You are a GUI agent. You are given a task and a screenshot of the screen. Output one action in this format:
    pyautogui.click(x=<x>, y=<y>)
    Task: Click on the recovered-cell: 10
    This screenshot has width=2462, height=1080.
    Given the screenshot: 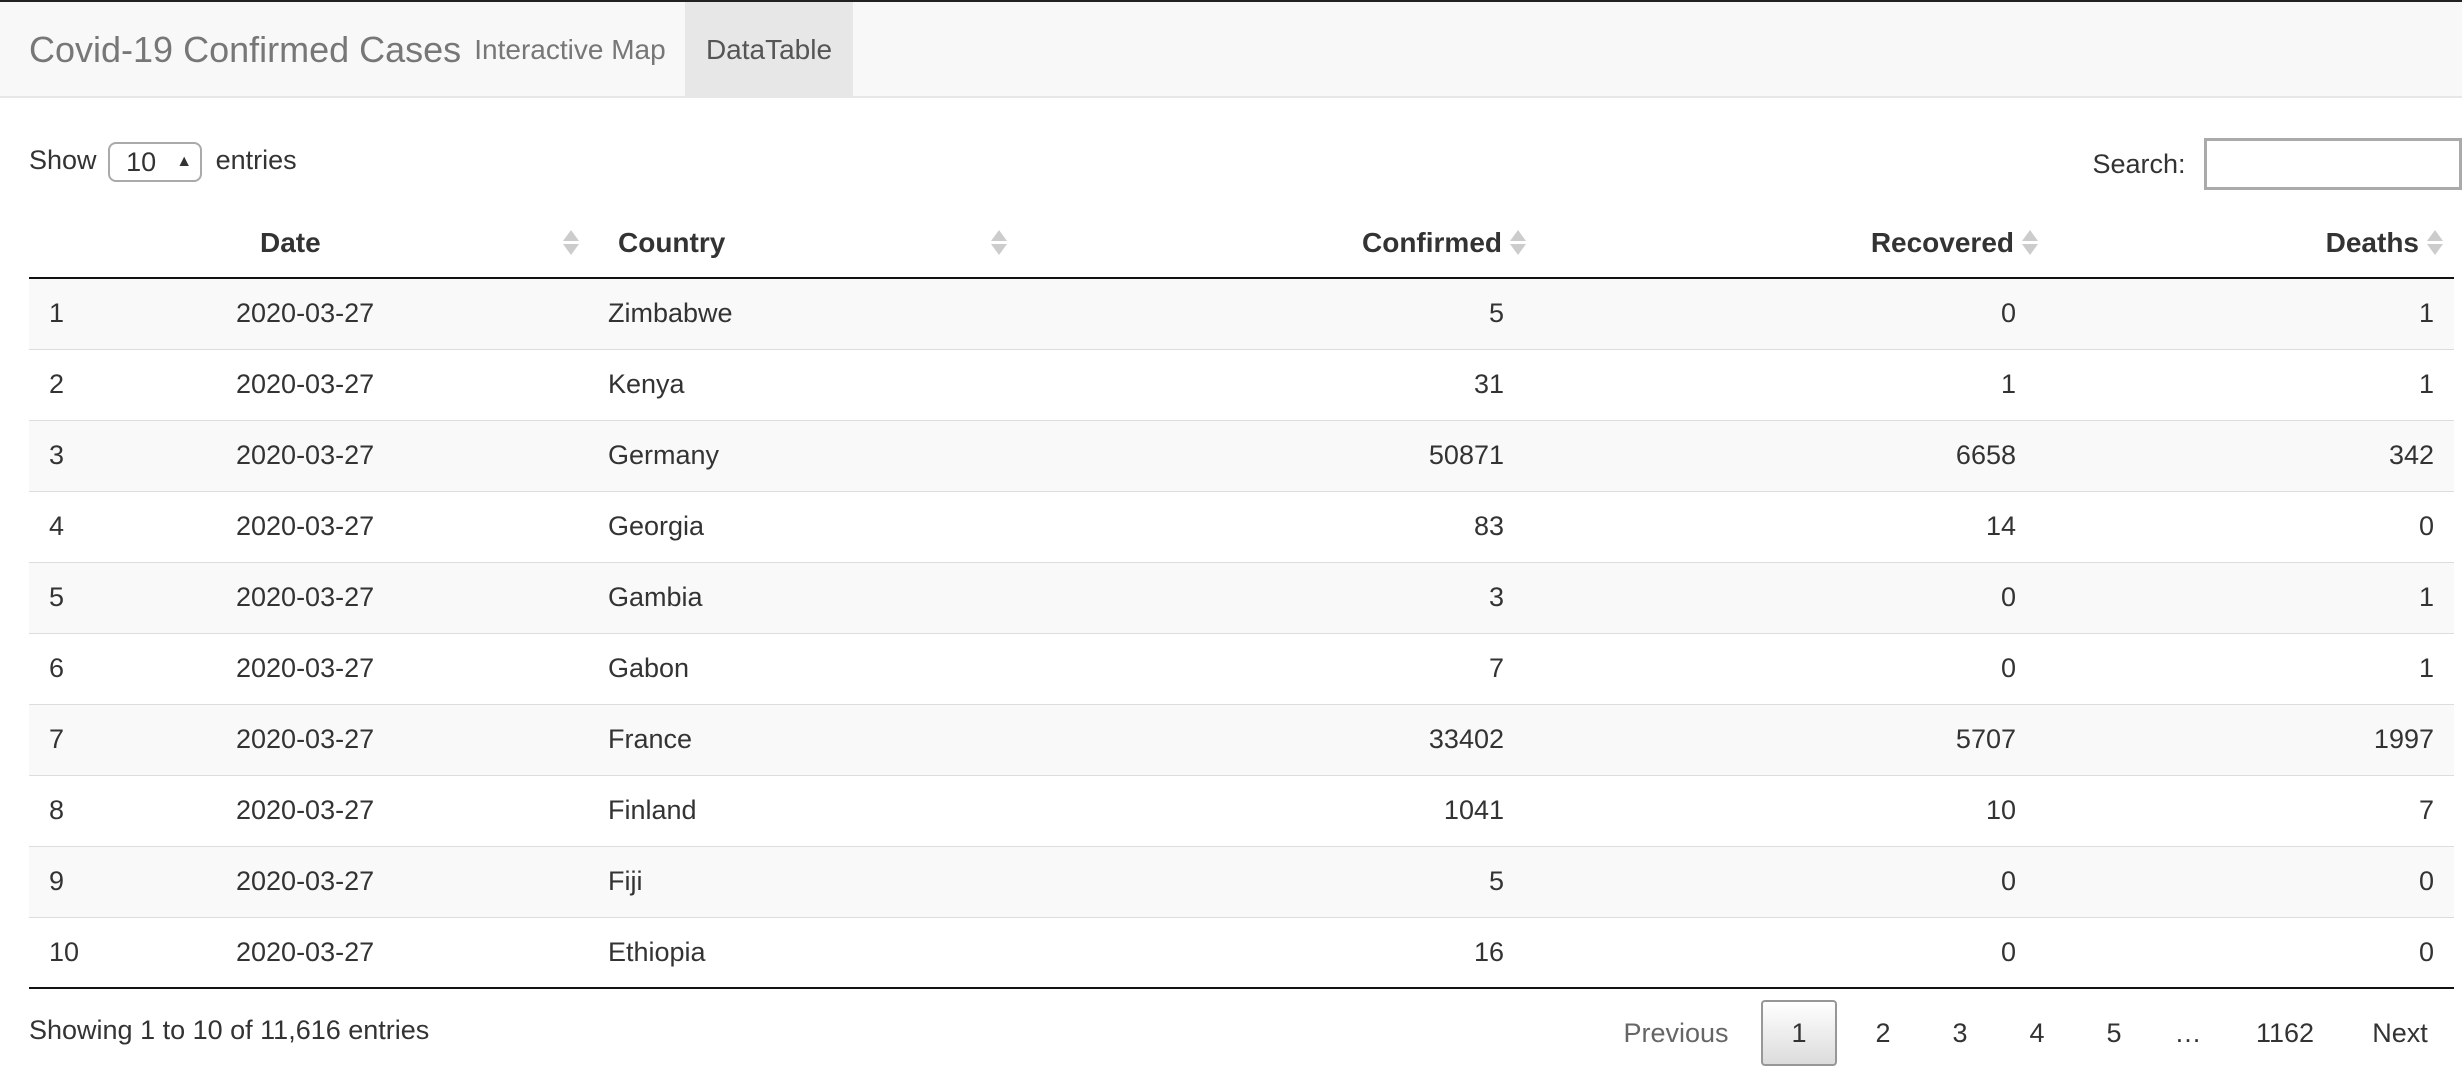 What is the action you would take?
    pyautogui.click(x=1785, y=810)
    